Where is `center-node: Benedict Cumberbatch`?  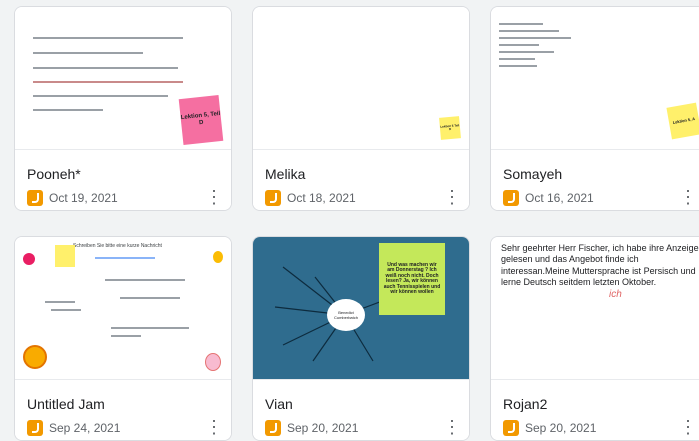 center-node: Benedict Cumberbatch is located at coordinates (346, 315).